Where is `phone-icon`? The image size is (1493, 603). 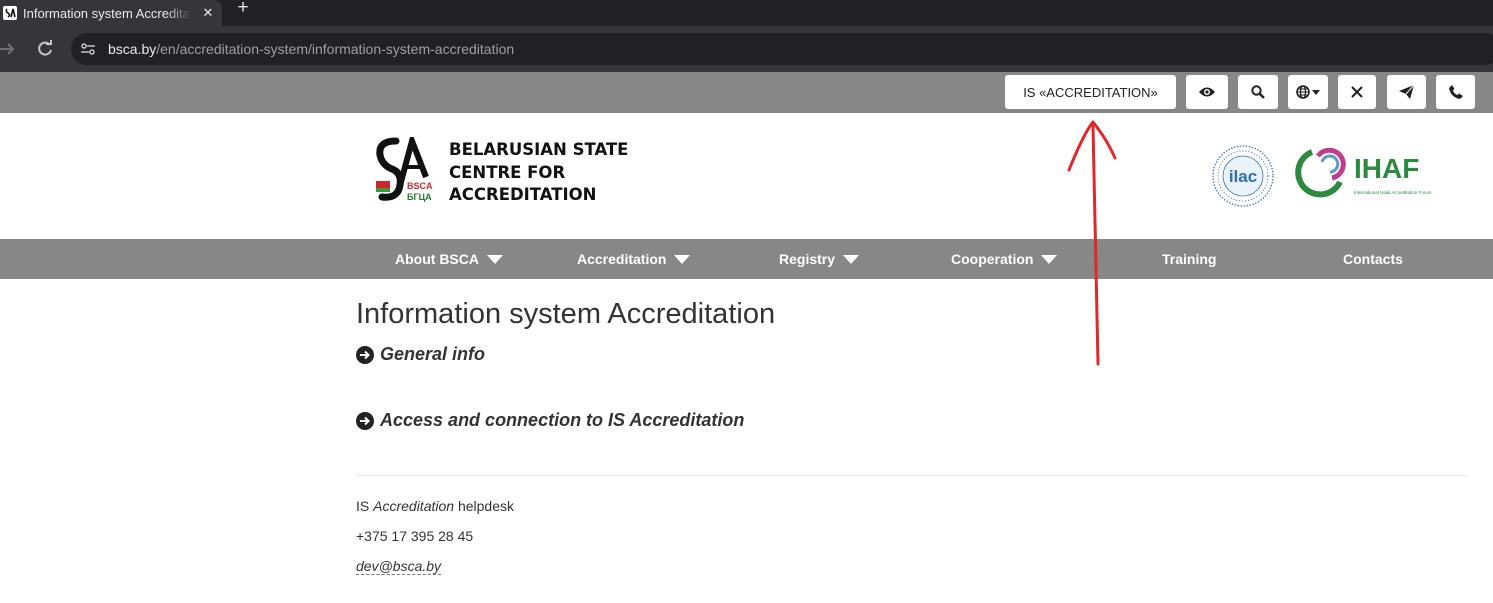
phone-icon is located at coordinates (1455, 92).